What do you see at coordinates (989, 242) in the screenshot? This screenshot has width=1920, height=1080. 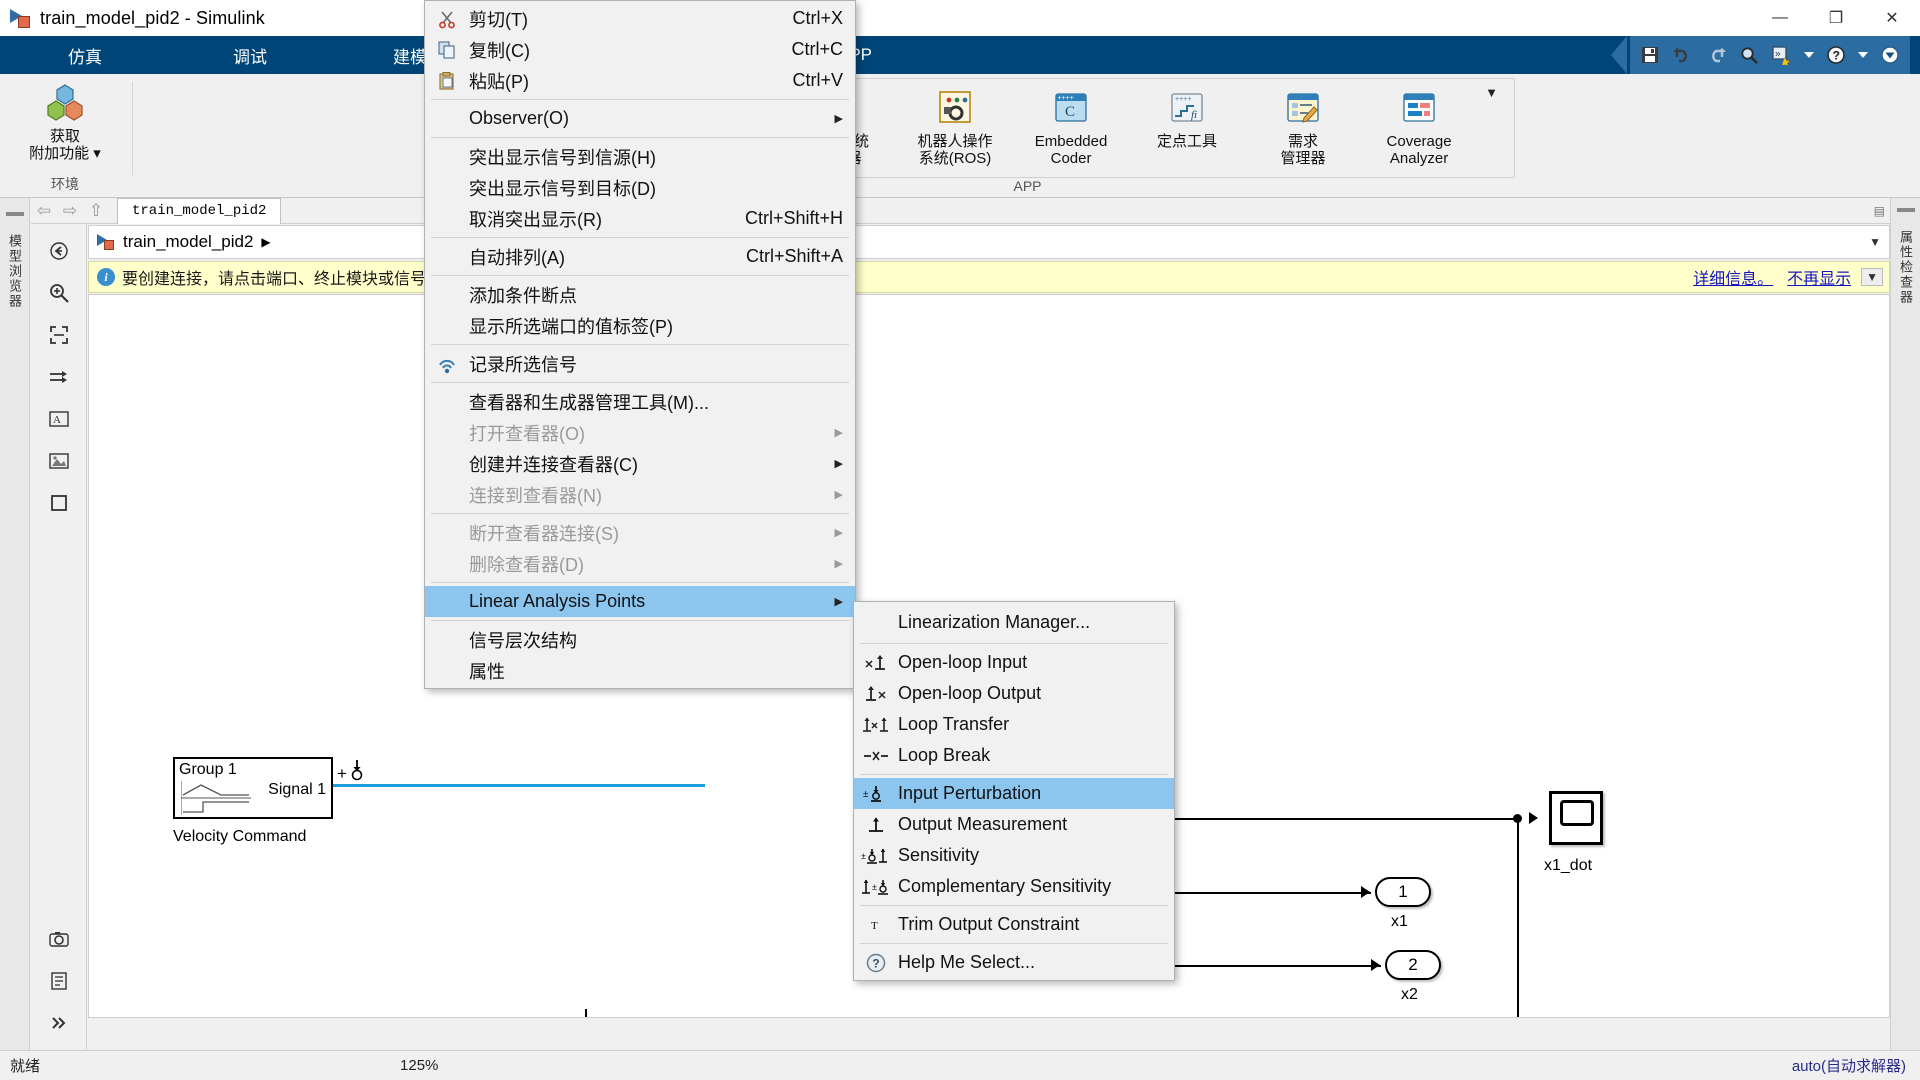 I see `breadcrumb: train_model_pid2 ▶ ▼` at bounding box center [989, 242].